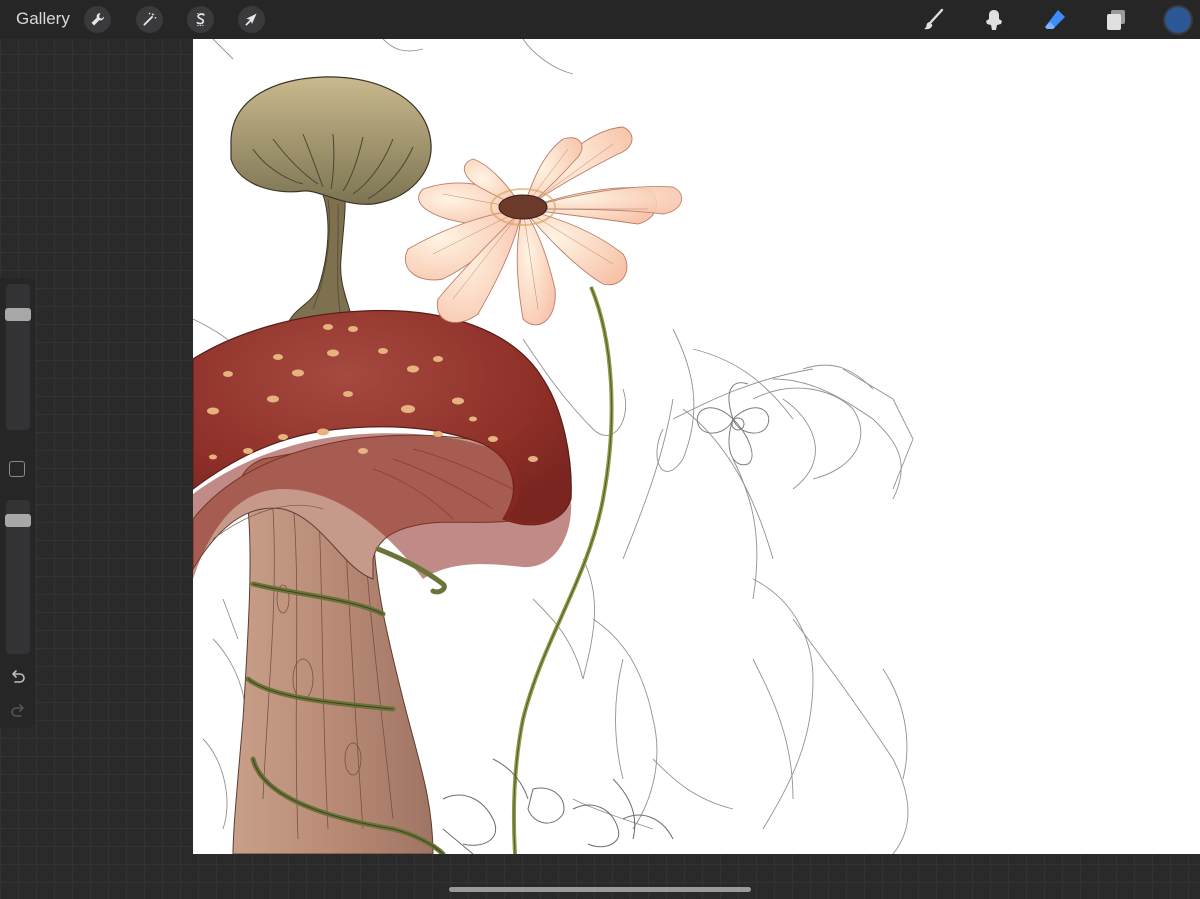  I want to click on eraser-tool-button, so click(1055, 20).